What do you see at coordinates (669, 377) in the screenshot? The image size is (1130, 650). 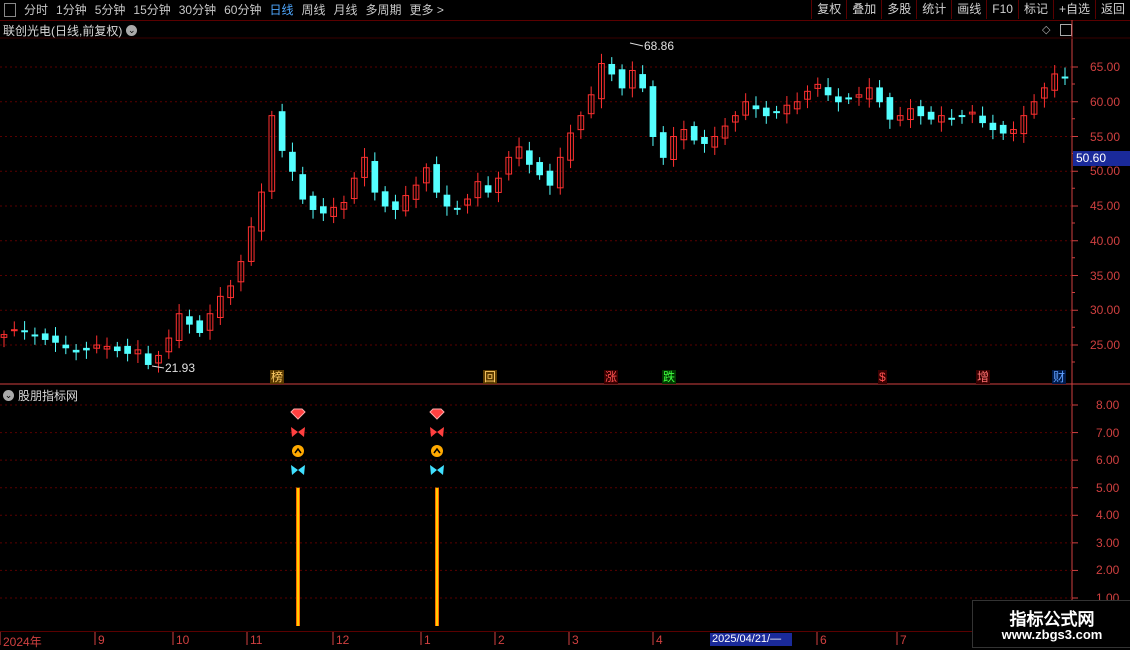 I see `event-marker: 跌` at bounding box center [669, 377].